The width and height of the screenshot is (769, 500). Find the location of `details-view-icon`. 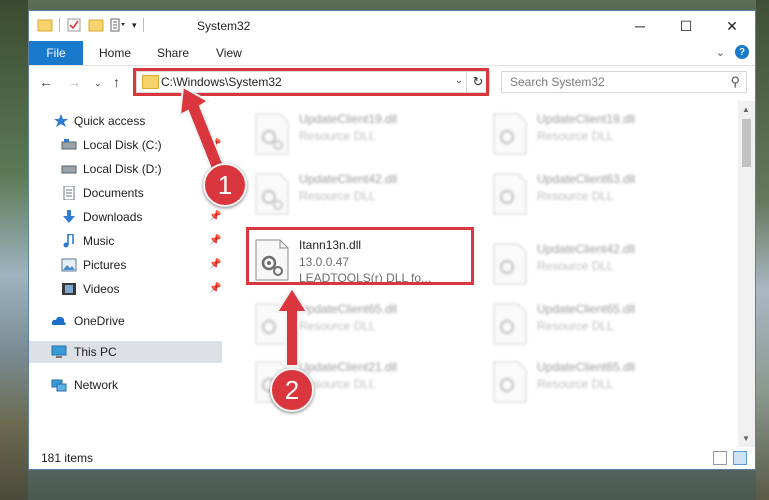

details-view-icon is located at coordinates (720, 458).